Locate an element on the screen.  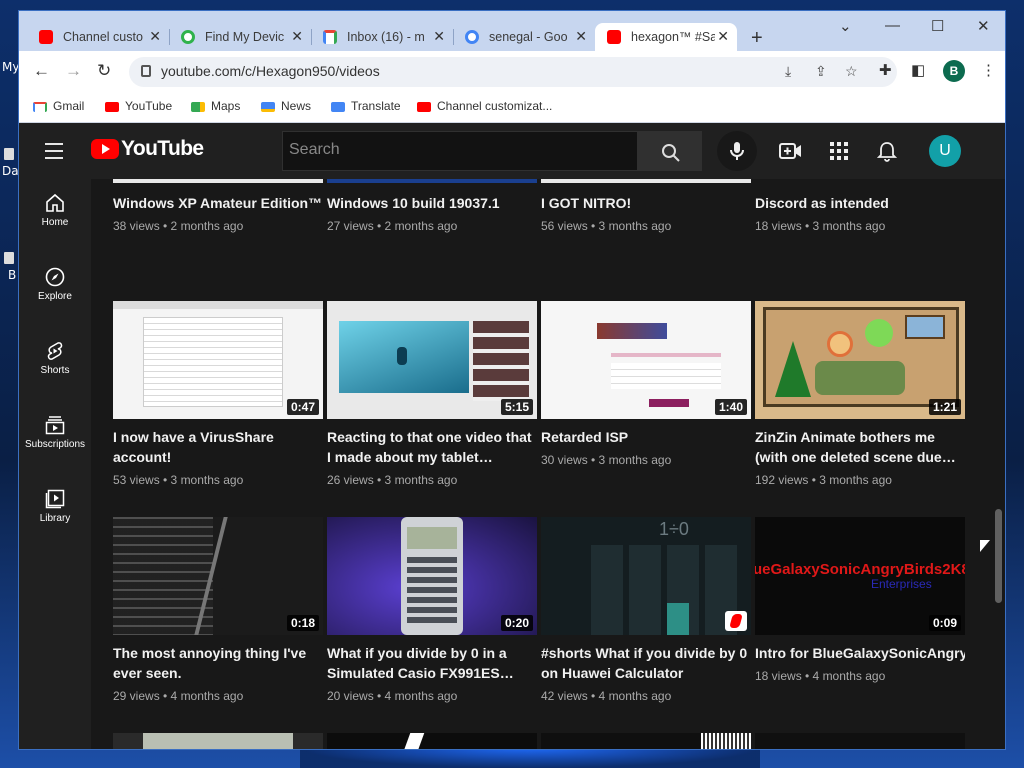
sidebar-item-label: Home is located at coordinates (55, 222).